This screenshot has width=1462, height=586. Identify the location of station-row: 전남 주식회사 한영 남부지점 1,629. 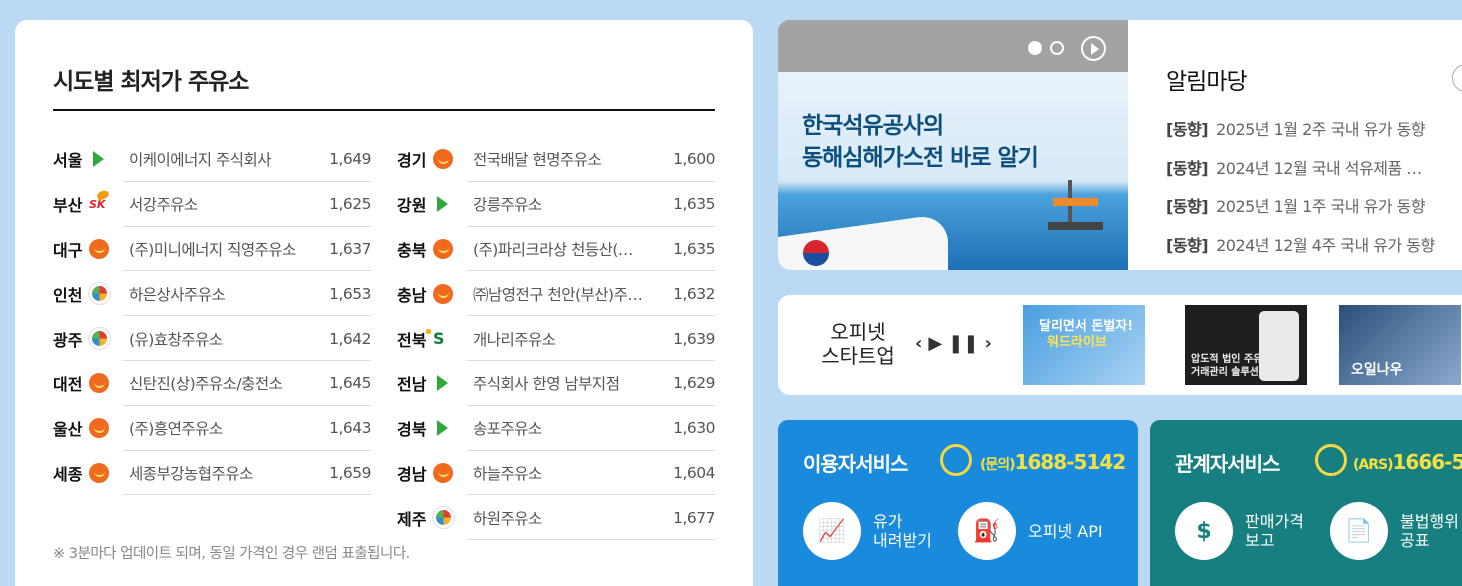
(556, 383).